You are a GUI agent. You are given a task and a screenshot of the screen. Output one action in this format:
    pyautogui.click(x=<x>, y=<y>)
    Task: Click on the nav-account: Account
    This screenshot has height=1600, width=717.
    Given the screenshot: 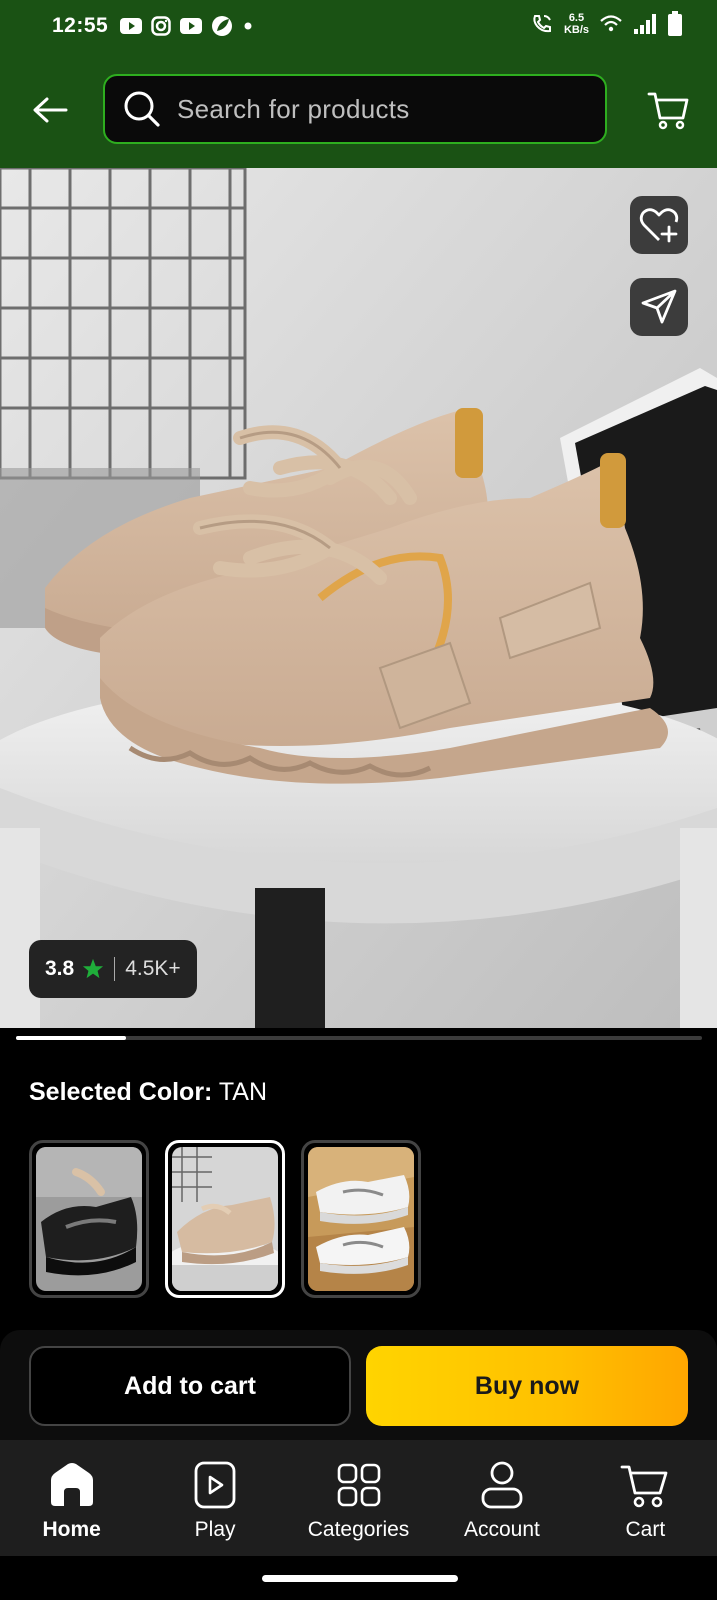 What is the action you would take?
    pyautogui.click(x=501, y=1498)
    